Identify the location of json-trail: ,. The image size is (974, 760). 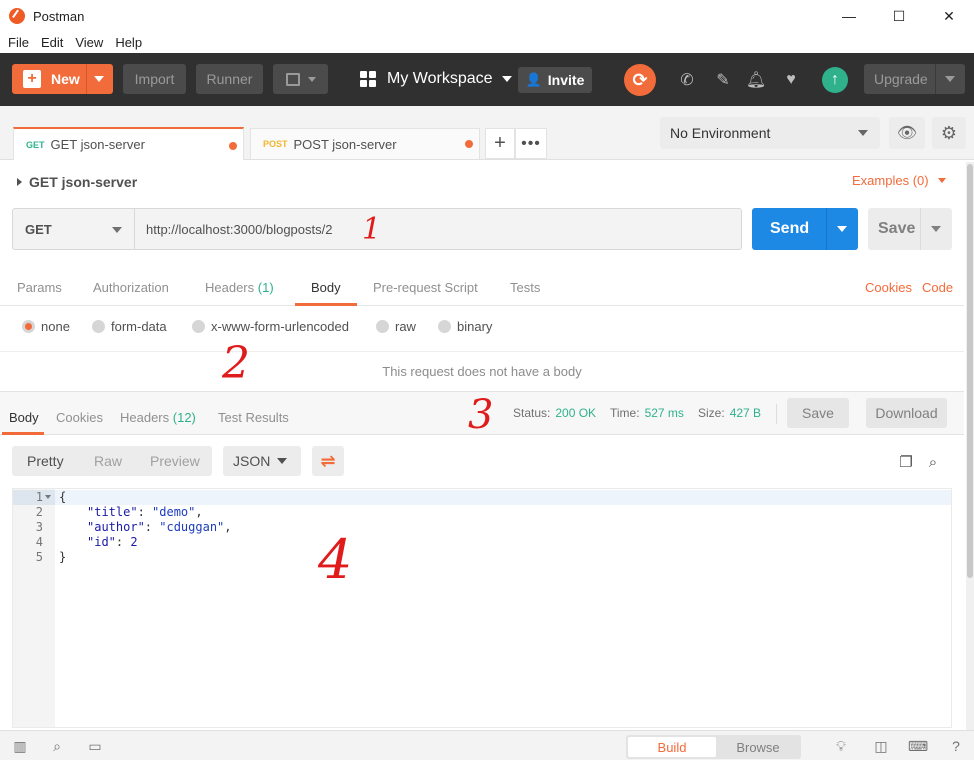
(228, 527).